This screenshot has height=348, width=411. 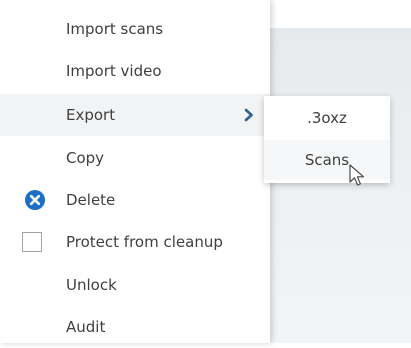 I want to click on submenu-item-label: Scans, so click(x=327, y=160).